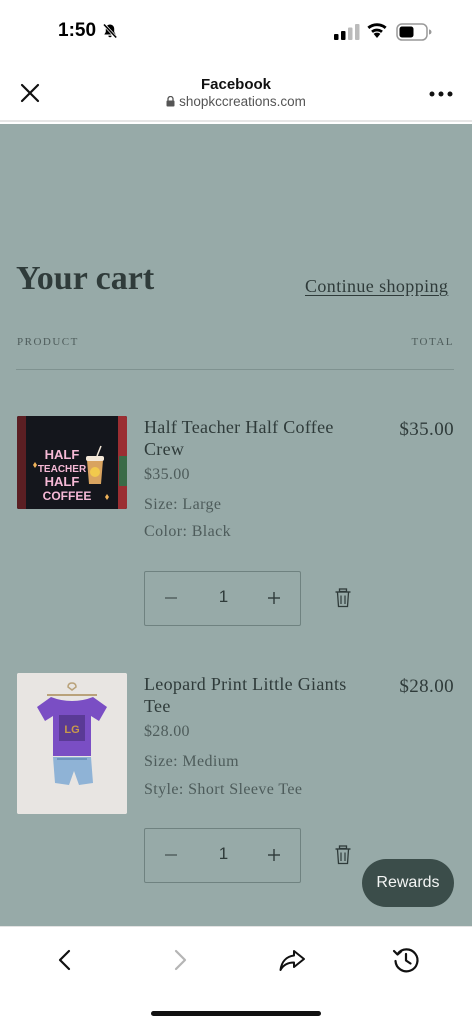  I want to click on battery-icon, so click(414, 32).